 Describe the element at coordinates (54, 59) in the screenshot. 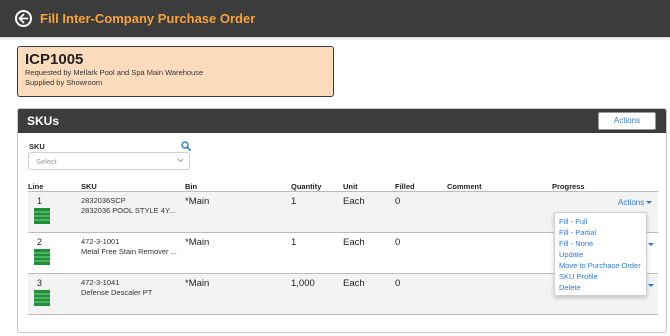

I see `order-id: ICP1005` at that location.